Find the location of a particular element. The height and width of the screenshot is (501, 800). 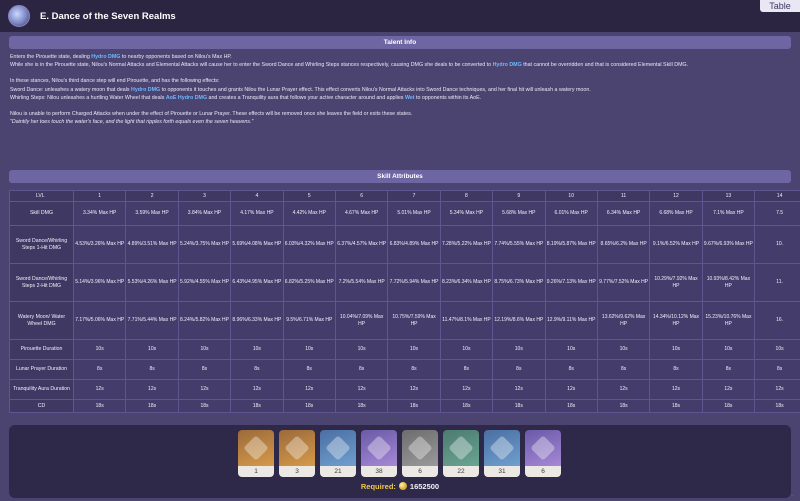

table-cell: 15.23%/10.76% Max HP is located at coordinates (728, 320).